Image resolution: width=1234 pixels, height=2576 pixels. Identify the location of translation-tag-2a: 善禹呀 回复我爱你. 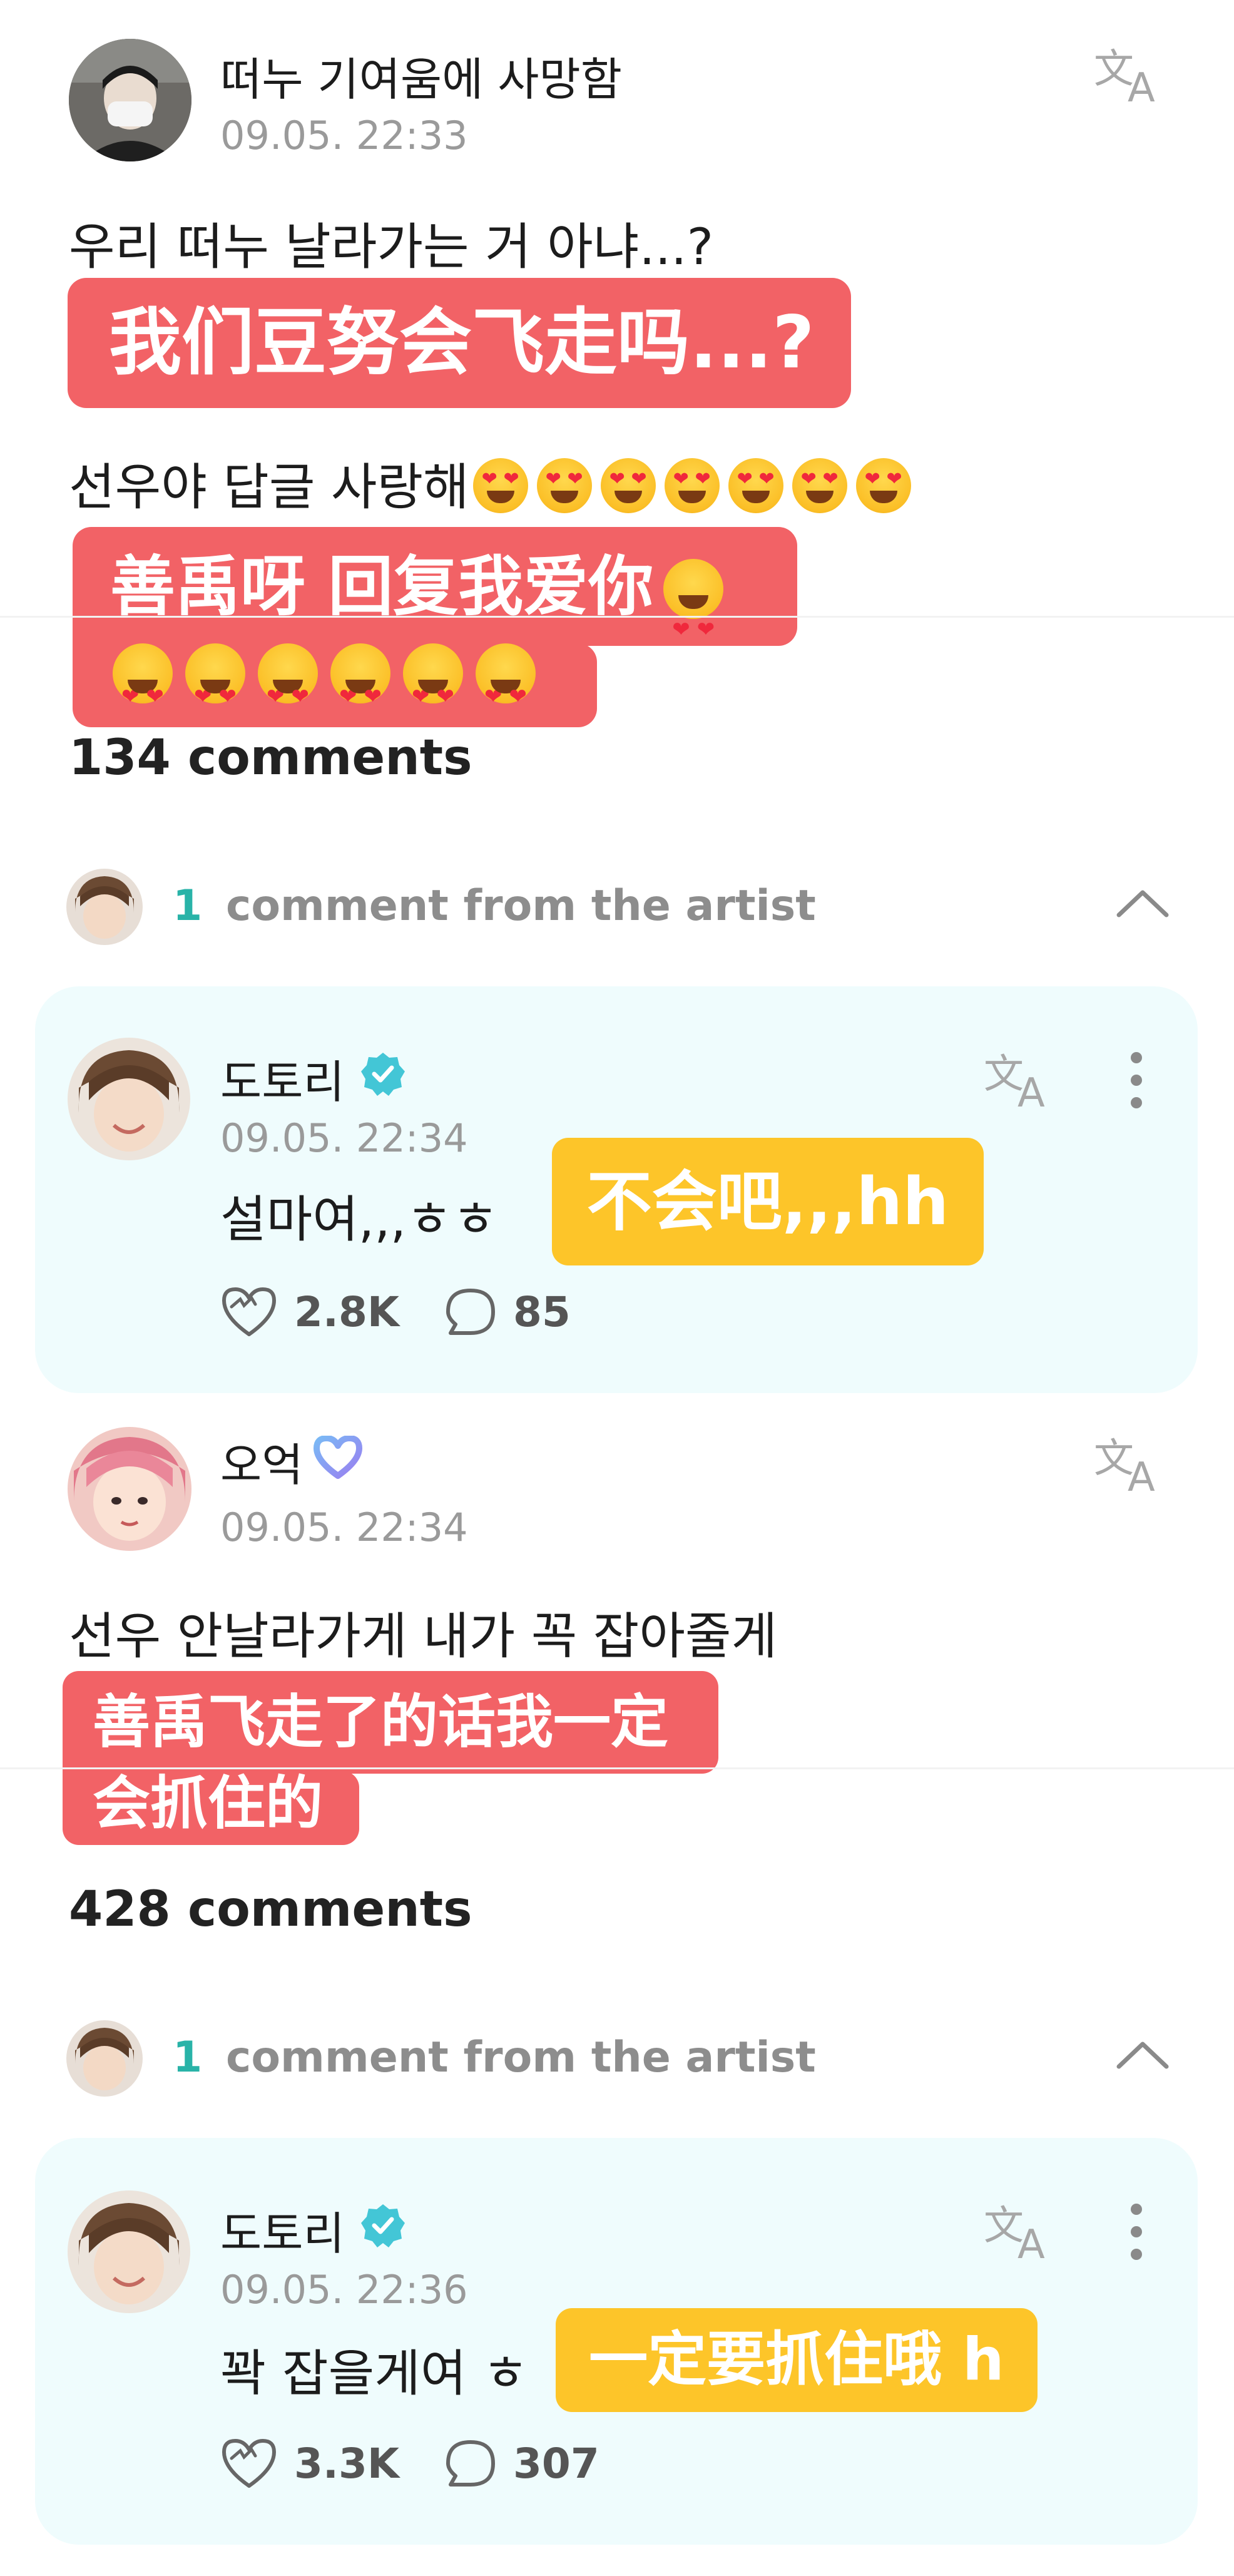
(435, 608).